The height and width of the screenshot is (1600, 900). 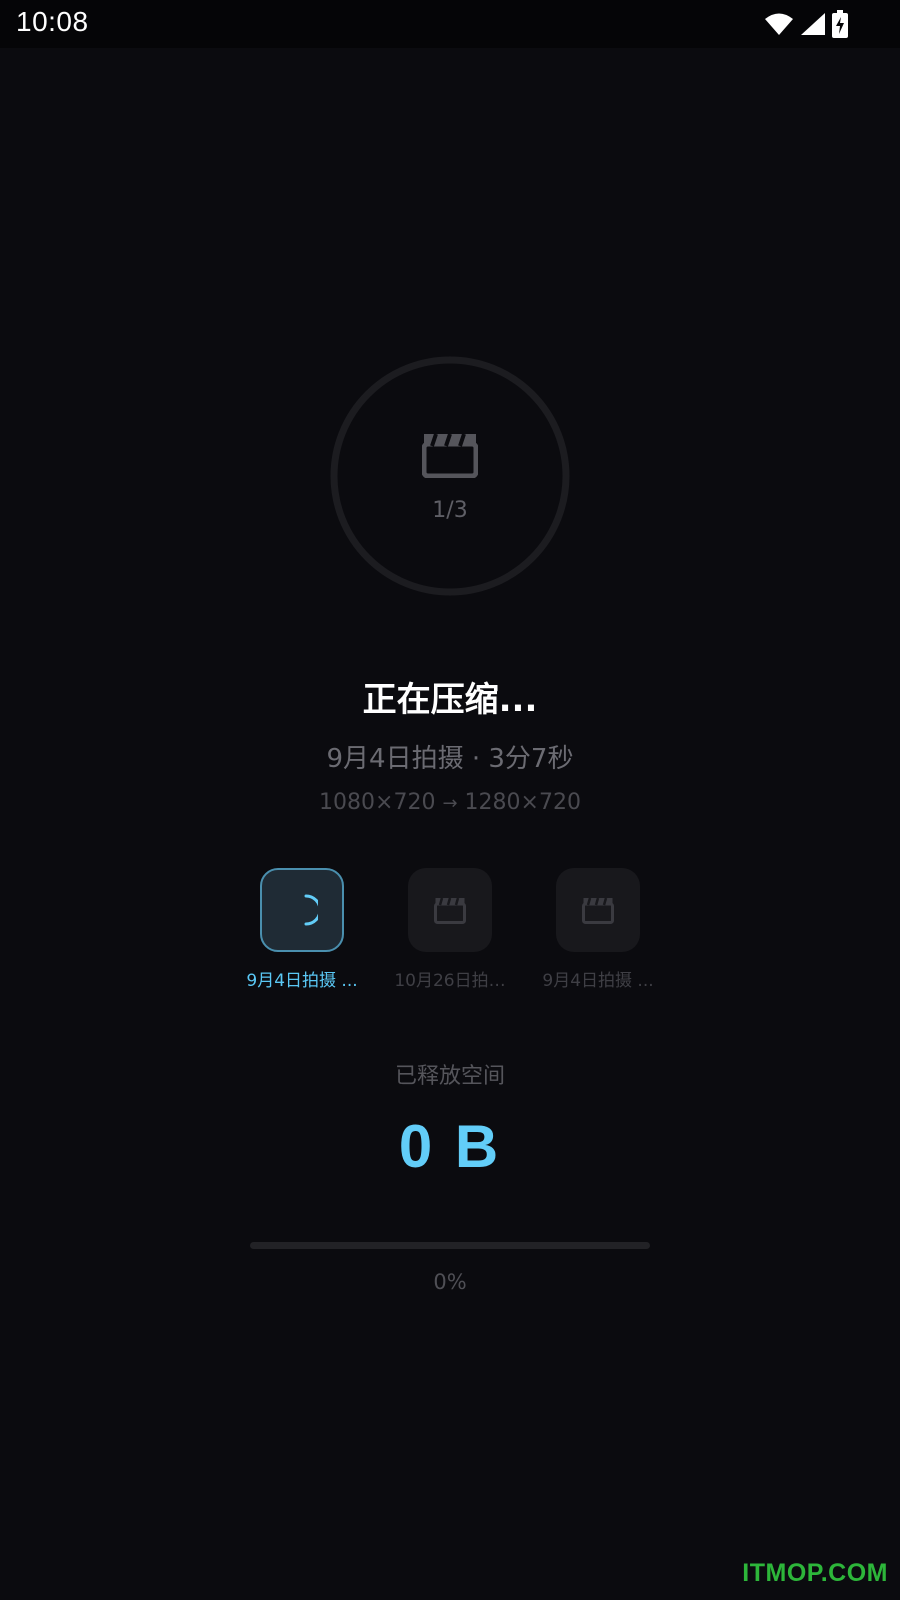 What do you see at coordinates (522, 802) in the screenshot?
I see `resolution-target: 1280×720` at bounding box center [522, 802].